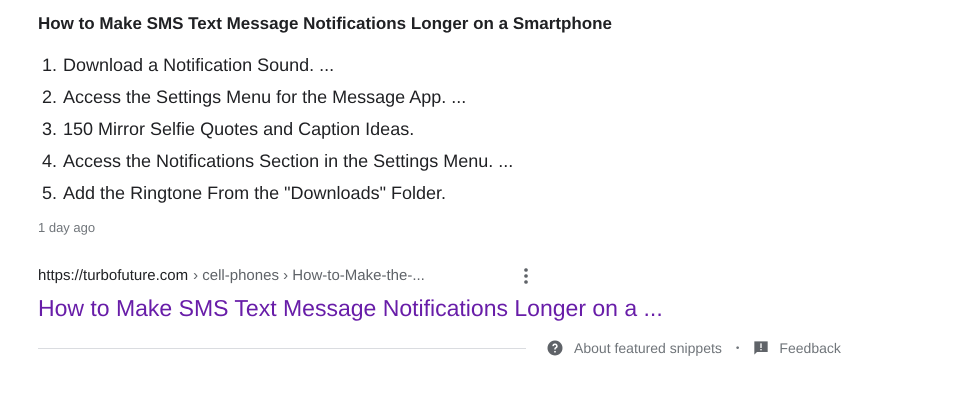 This screenshot has width=961, height=402. Describe the element at coordinates (113, 276) in the screenshot. I see `result-domain: https://turbofuture.com` at that location.